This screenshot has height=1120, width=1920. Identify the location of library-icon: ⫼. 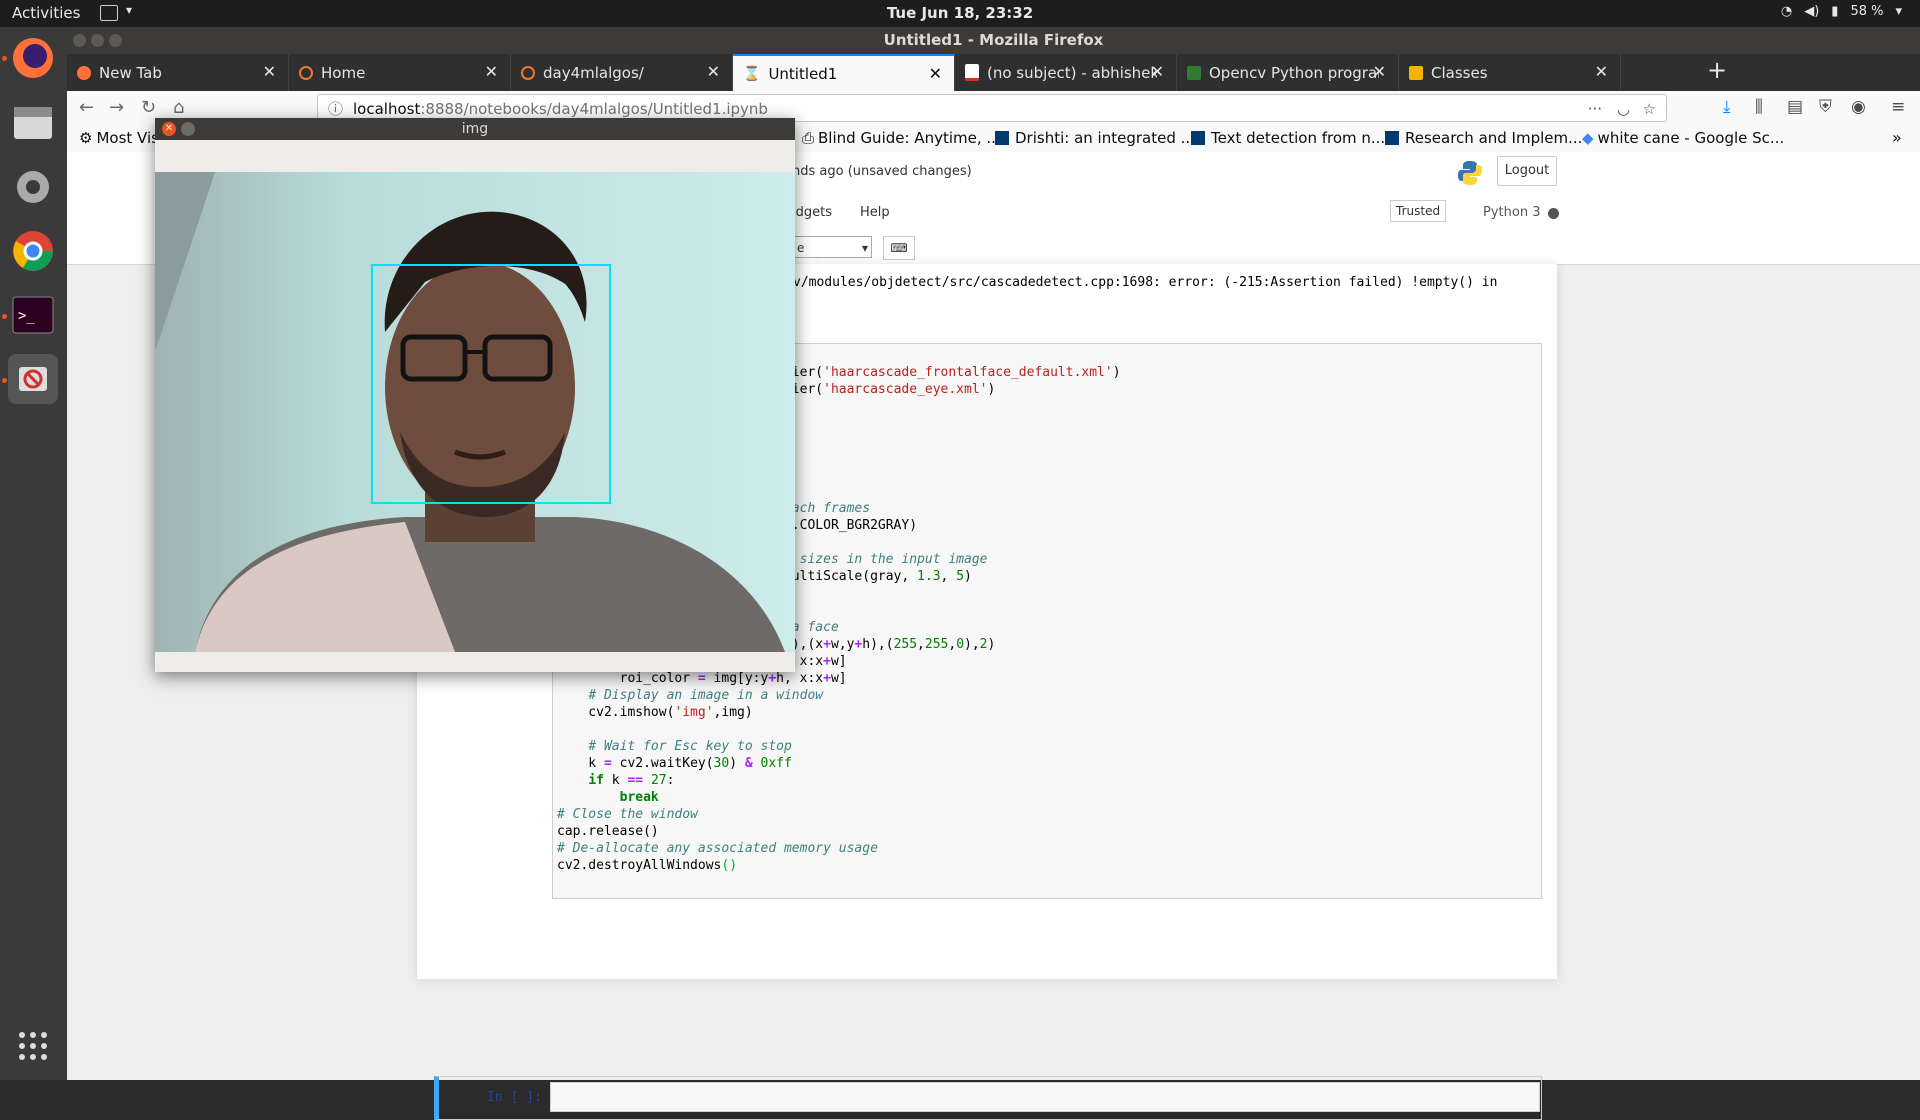
(1759, 107).